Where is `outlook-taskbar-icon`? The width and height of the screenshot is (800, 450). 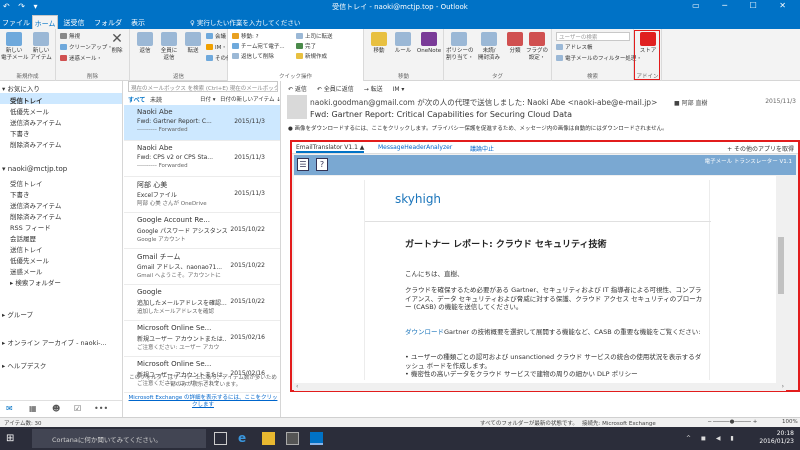 outlook-taskbar-icon is located at coordinates (316, 438).